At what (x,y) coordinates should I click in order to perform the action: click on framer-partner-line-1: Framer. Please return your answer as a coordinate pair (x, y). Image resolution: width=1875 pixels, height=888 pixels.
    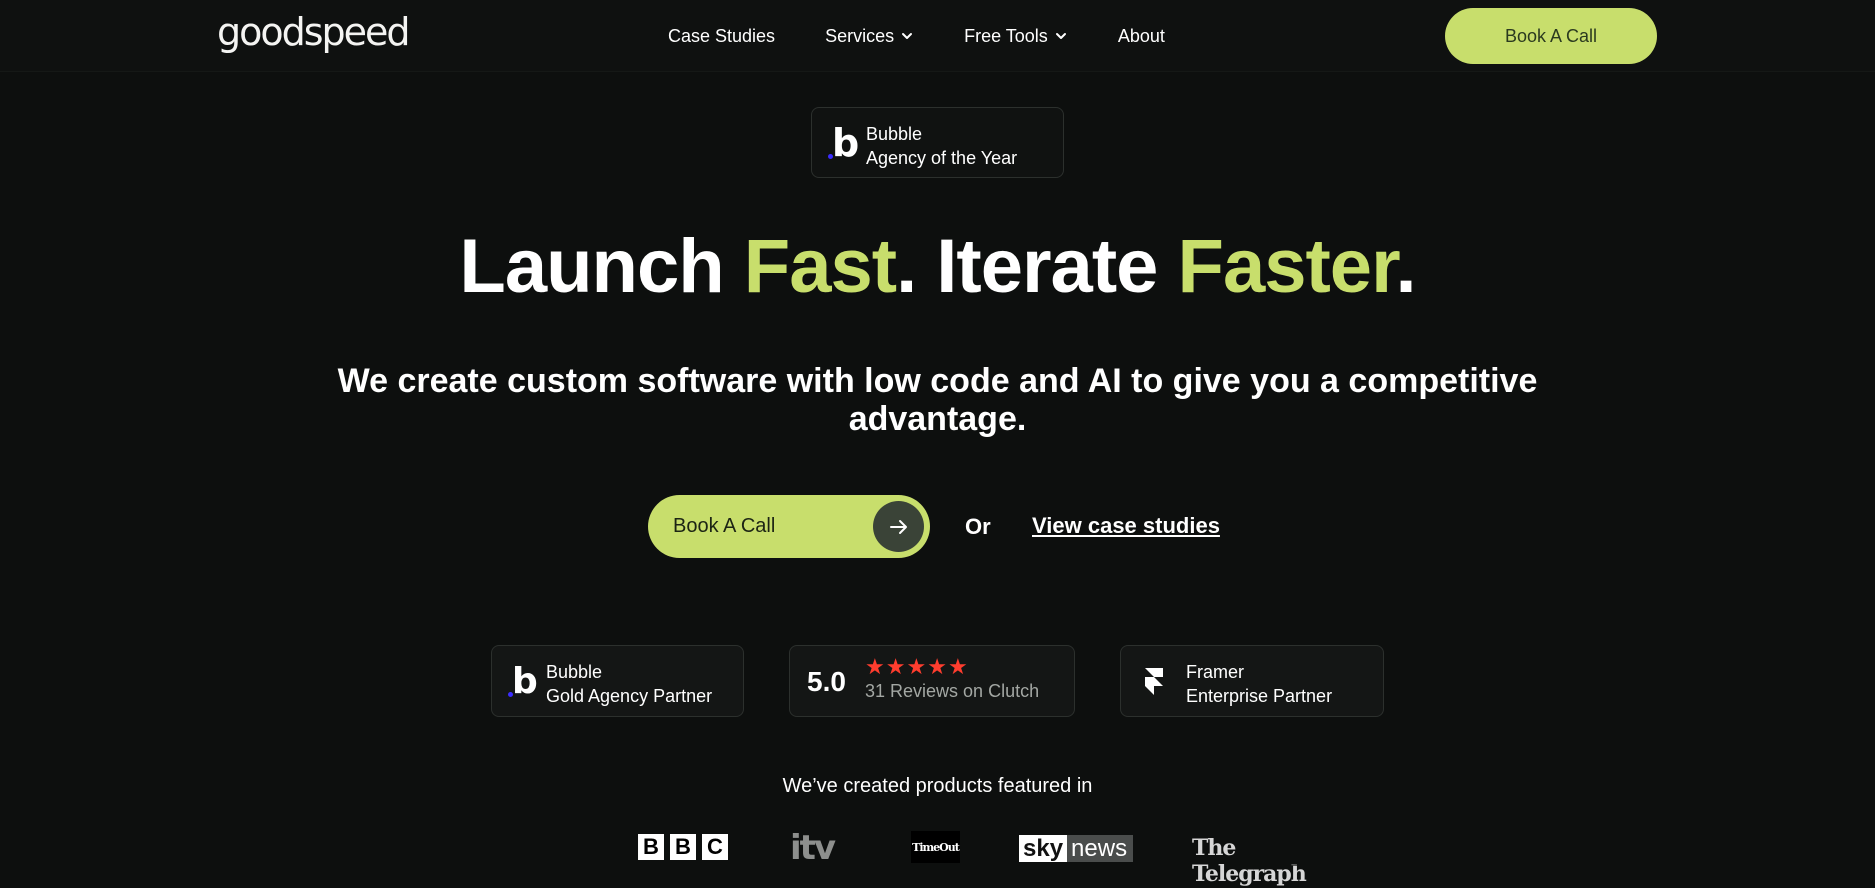
    Looking at the image, I should click on (1215, 672).